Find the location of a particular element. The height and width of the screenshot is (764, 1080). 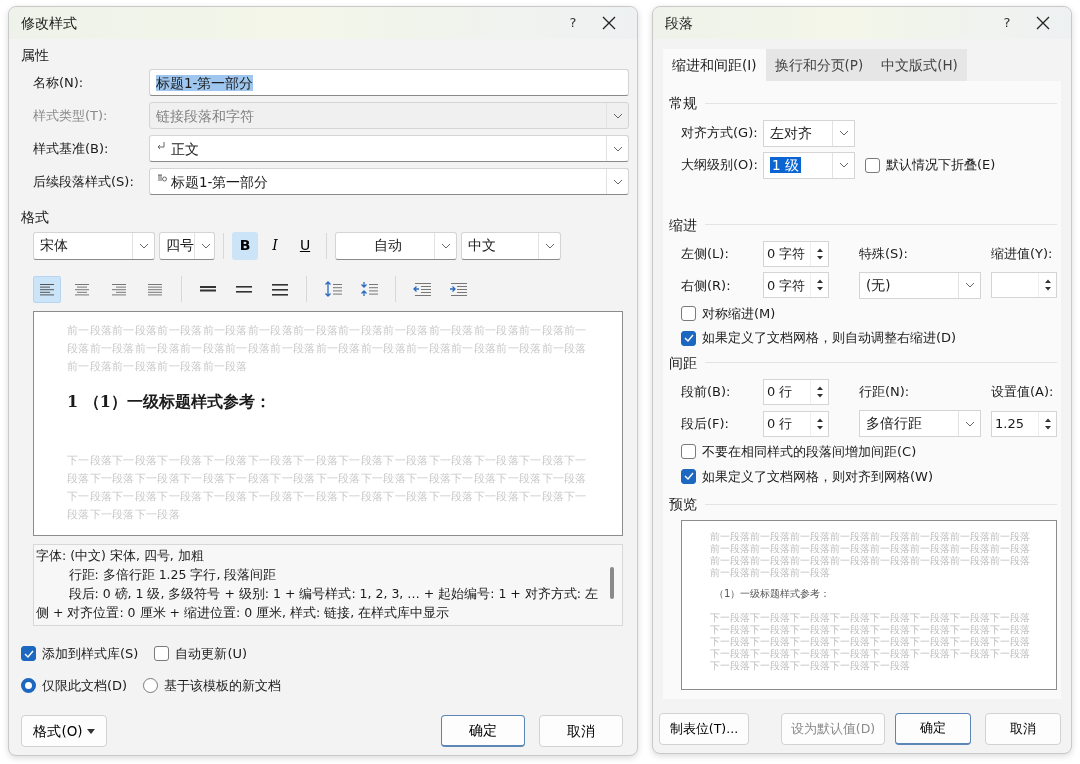

align-left-button is located at coordinates (47, 289).